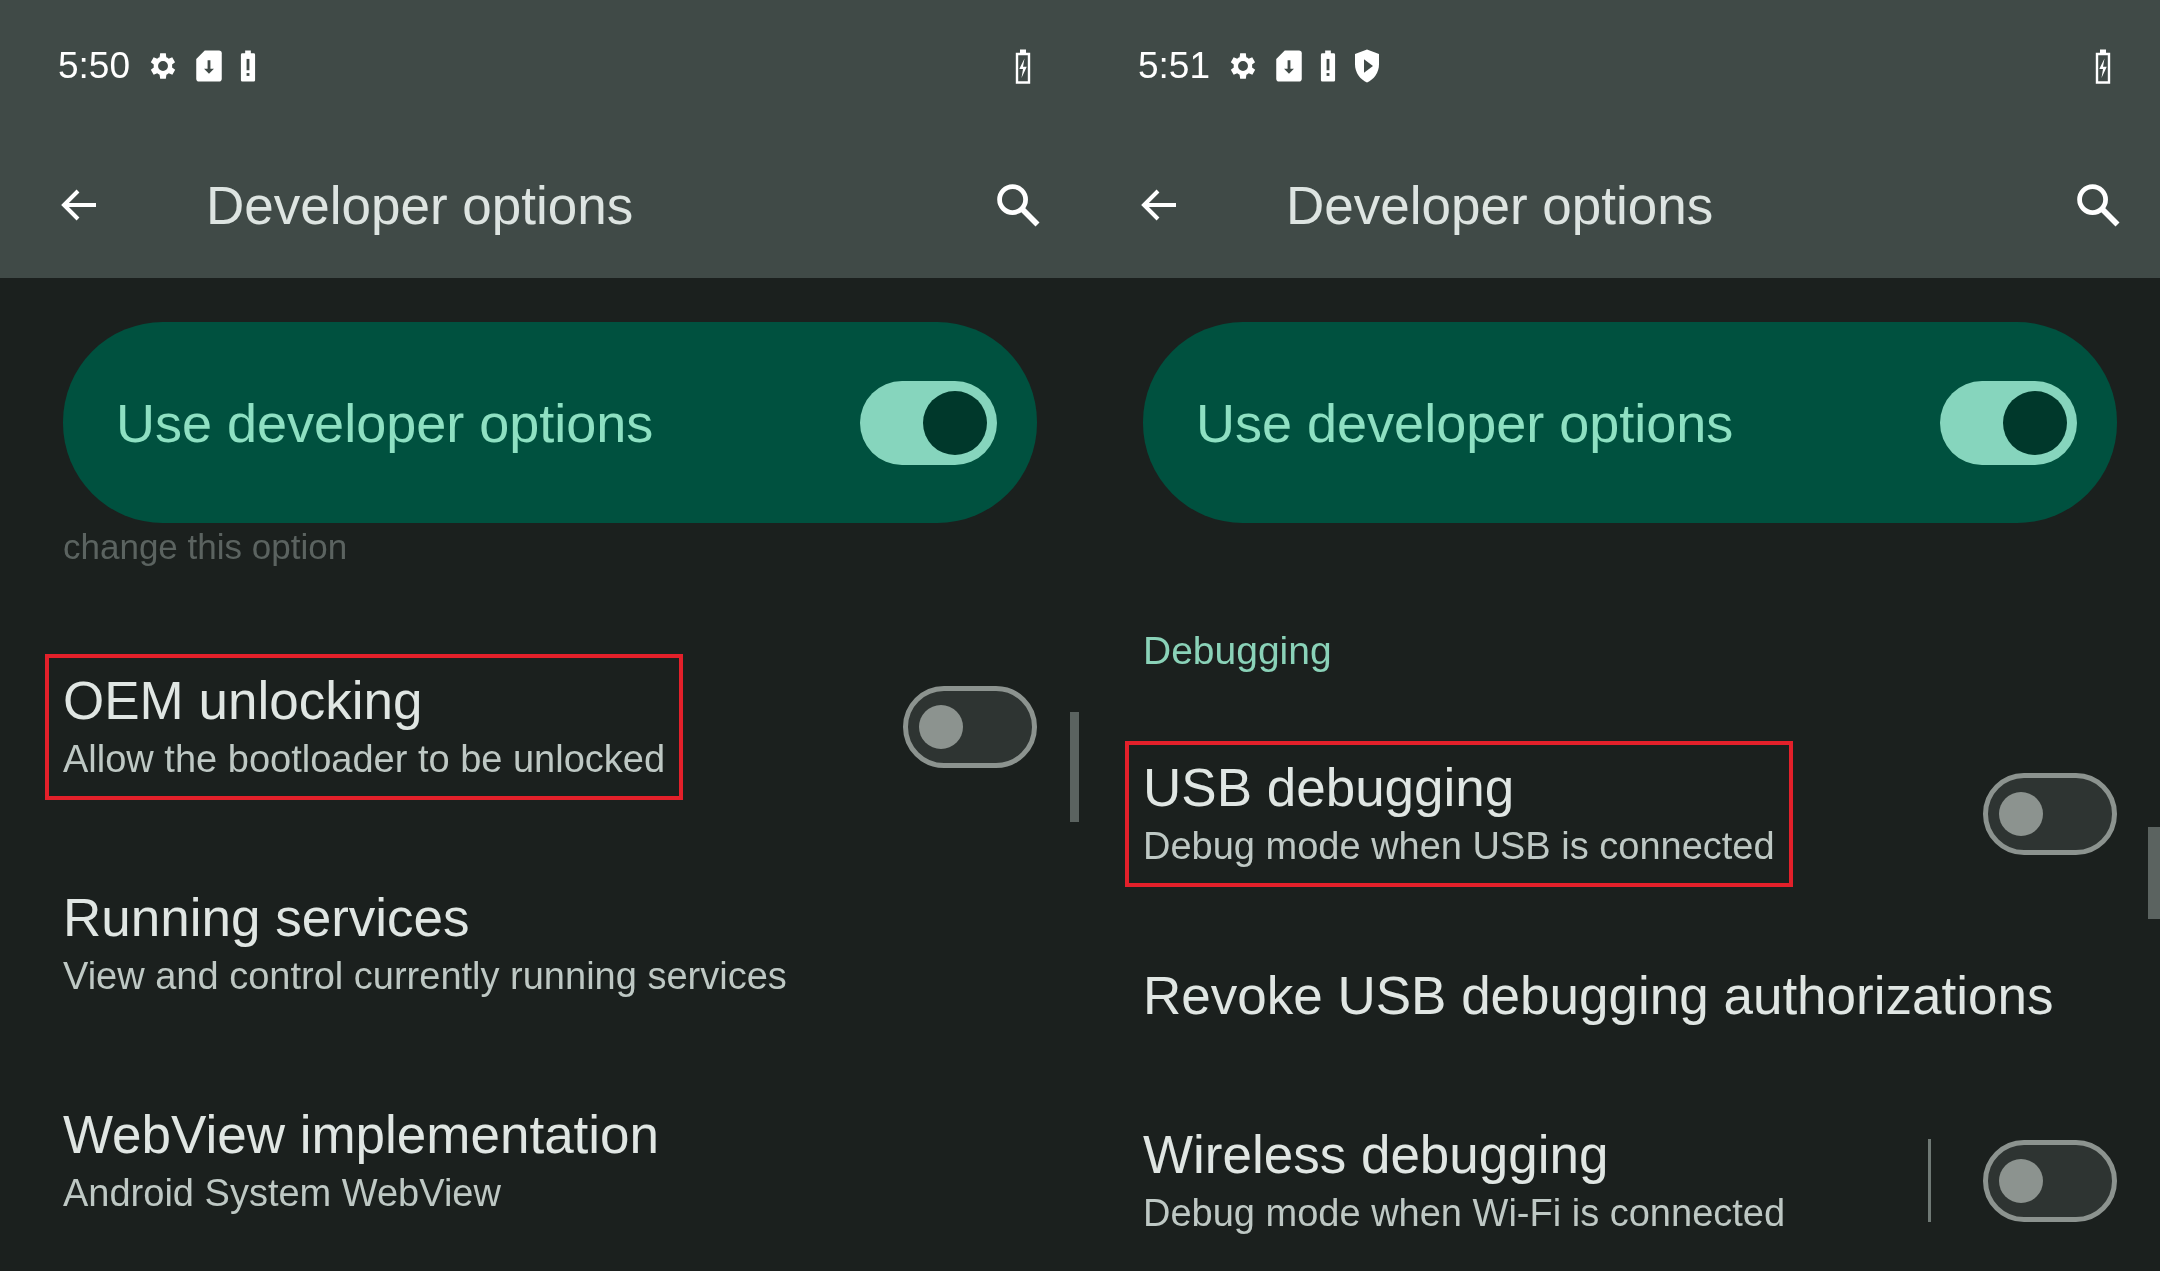  I want to click on faded-description-text: change this option, so click(206, 547).